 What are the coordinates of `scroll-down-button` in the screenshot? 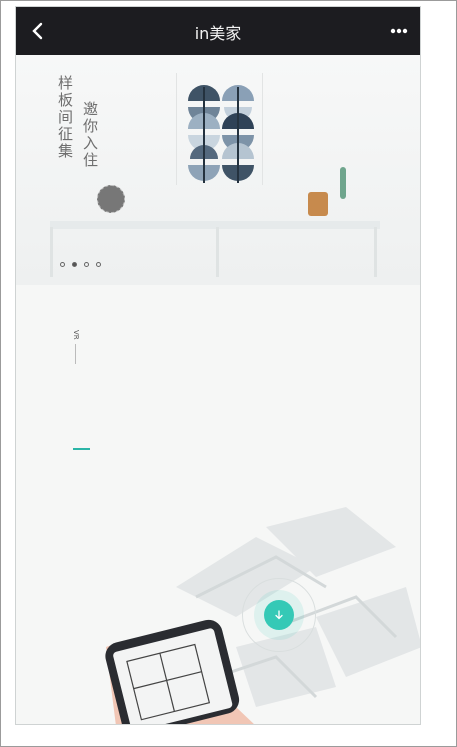 It's located at (279, 615).